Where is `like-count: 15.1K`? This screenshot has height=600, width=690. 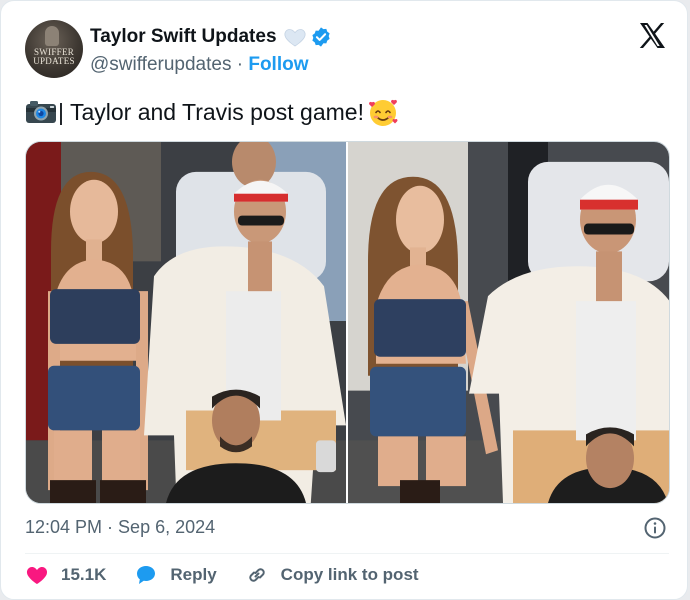
like-count: 15.1K is located at coordinates (84, 574).